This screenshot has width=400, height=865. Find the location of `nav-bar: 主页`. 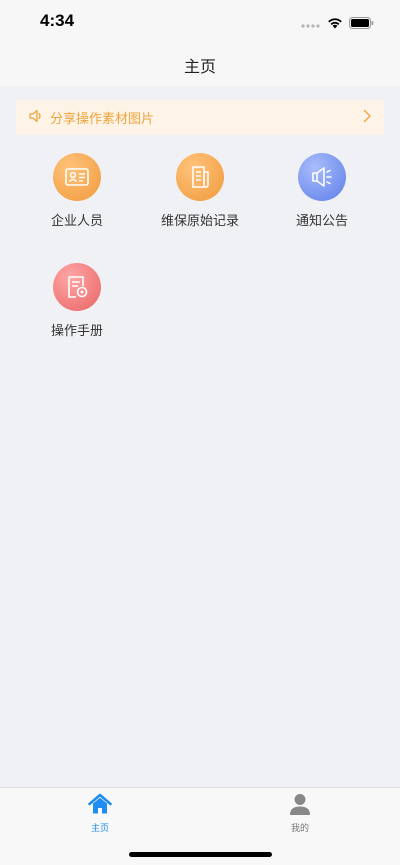

nav-bar: 主页 is located at coordinates (200, 65).